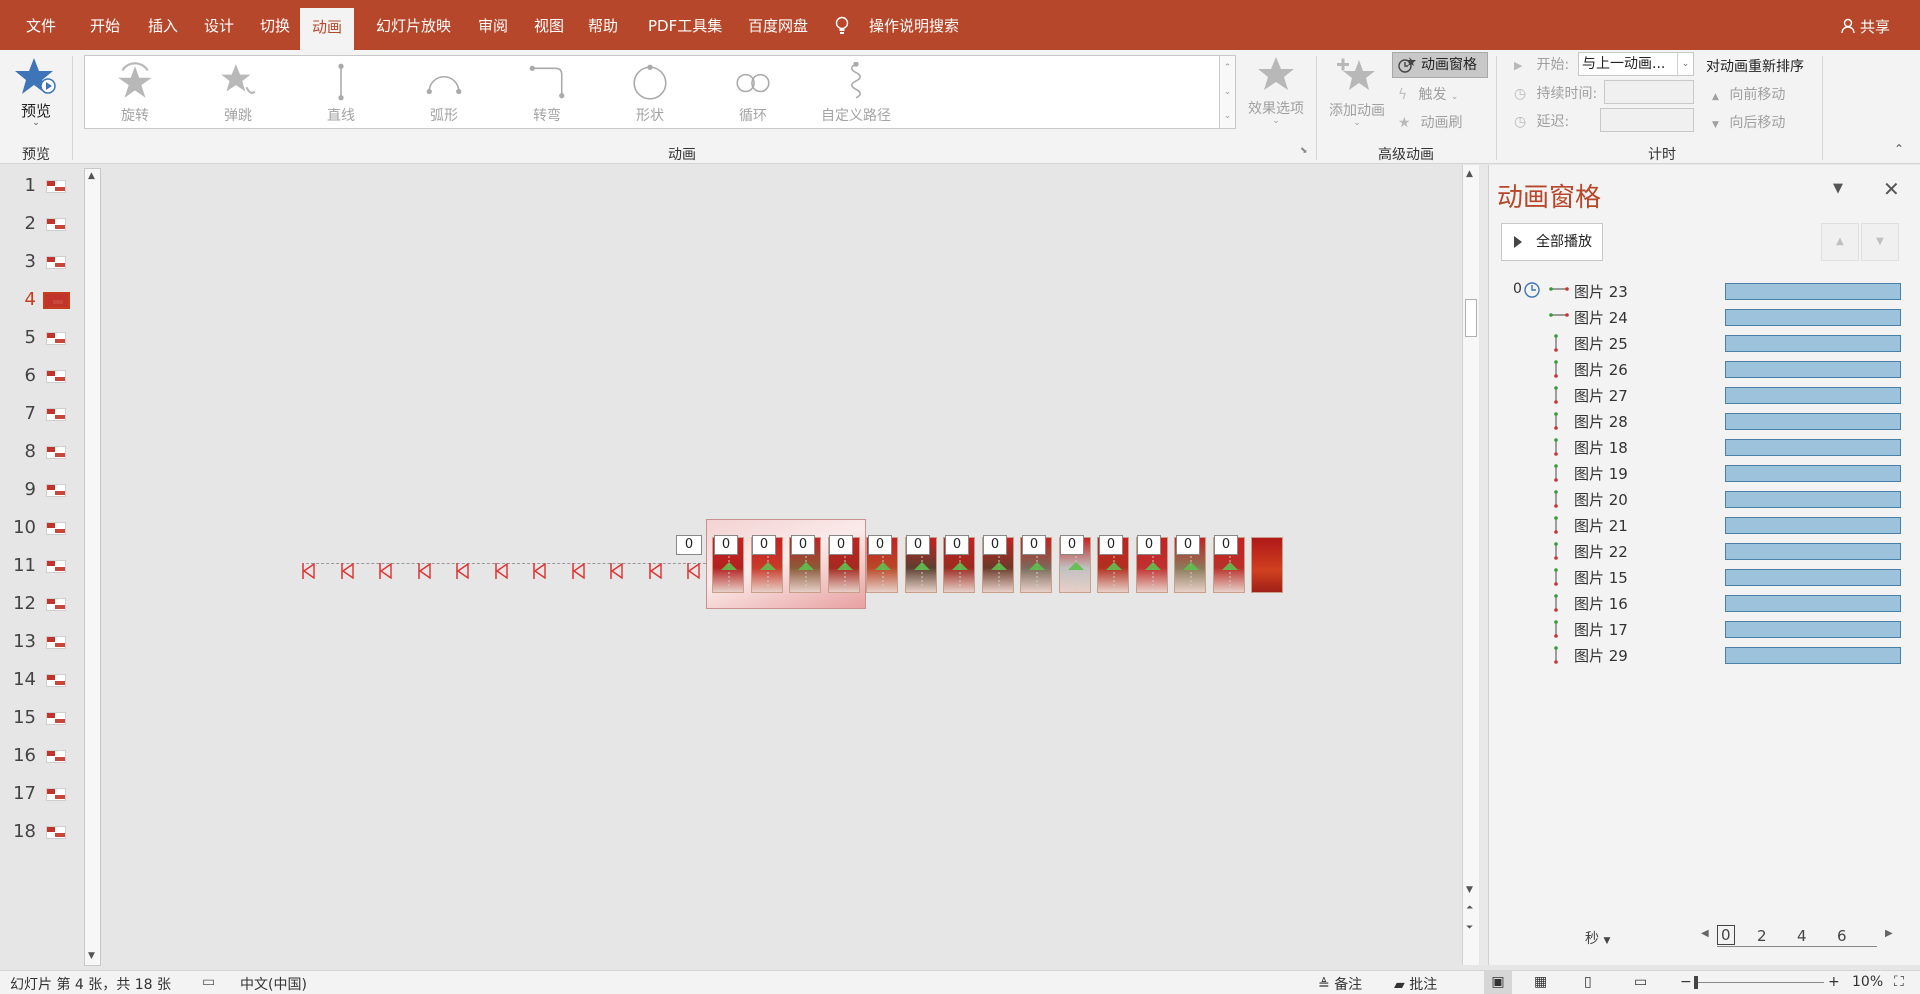 The height and width of the screenshot is (994, 1920). What do you see at coordinates (1540, 982) in the screenshot?
I see `slide-sorter-icon: ▦` at bounding box center [1540, 982].